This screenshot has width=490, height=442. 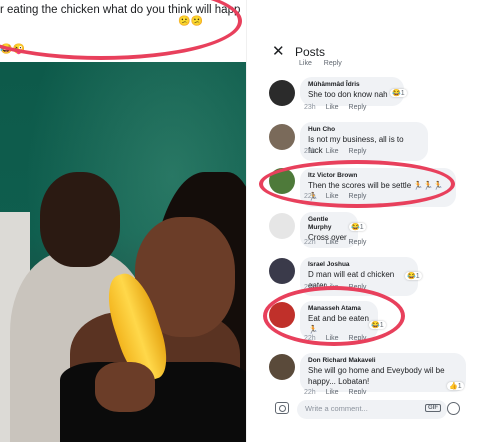 I want to click on comment-composer: Write a comment... GIF, so click(x=368, y=418).